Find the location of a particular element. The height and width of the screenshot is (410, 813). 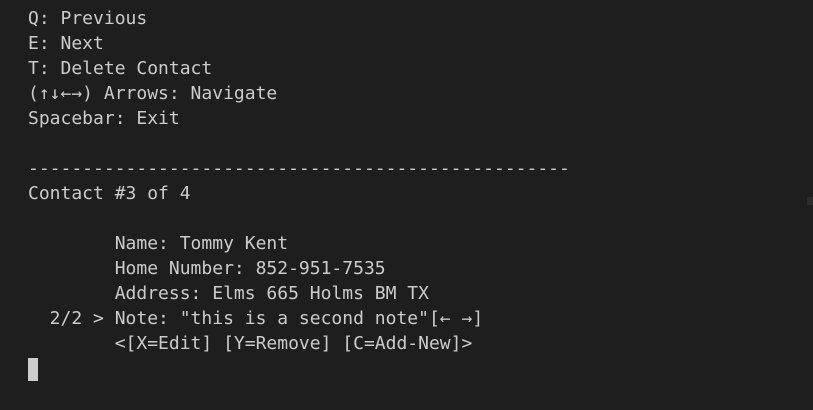

contact-actions: <[X=Edit] [Y=Remove] [C=Add-New]> is located at coordinates (250, 343).